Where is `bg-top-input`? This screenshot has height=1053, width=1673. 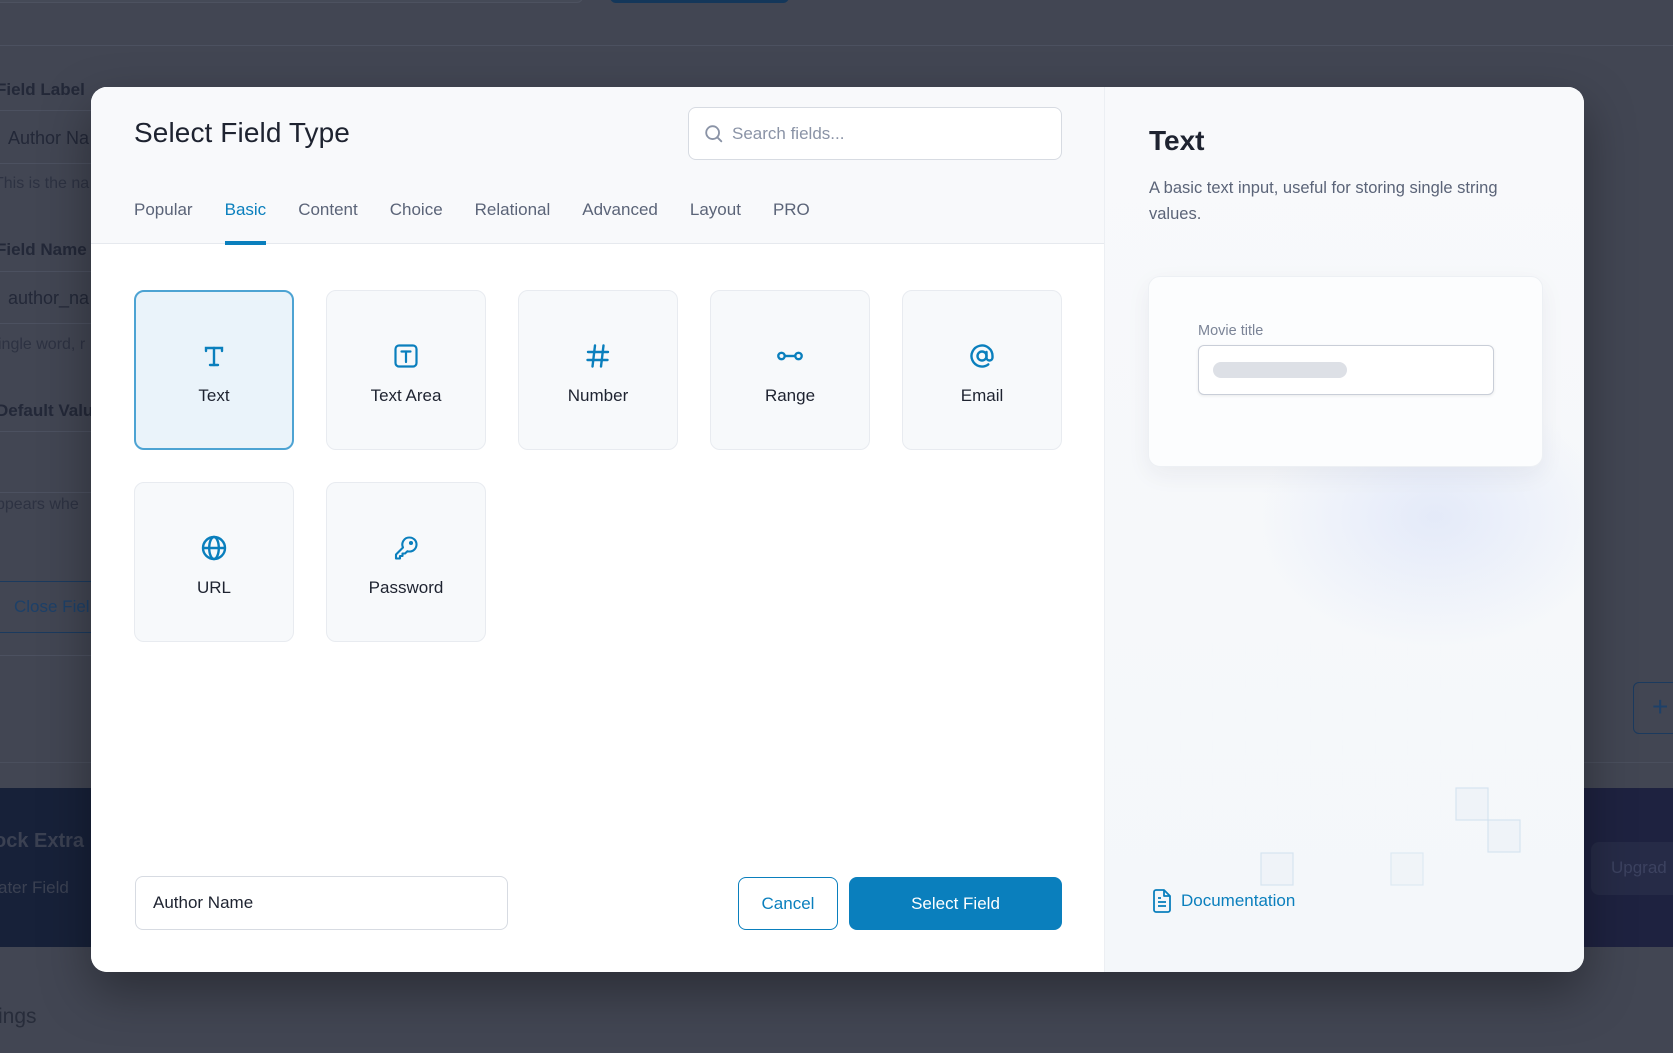 bg-top-input is located at coordinates (291, 1).